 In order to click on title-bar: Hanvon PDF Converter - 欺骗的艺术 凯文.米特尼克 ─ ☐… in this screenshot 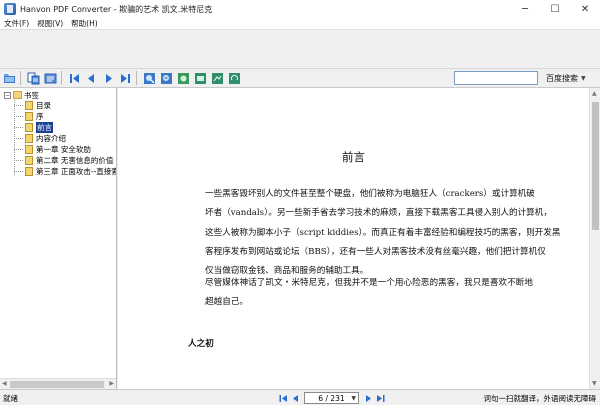, I will do `click(300, 9)`.